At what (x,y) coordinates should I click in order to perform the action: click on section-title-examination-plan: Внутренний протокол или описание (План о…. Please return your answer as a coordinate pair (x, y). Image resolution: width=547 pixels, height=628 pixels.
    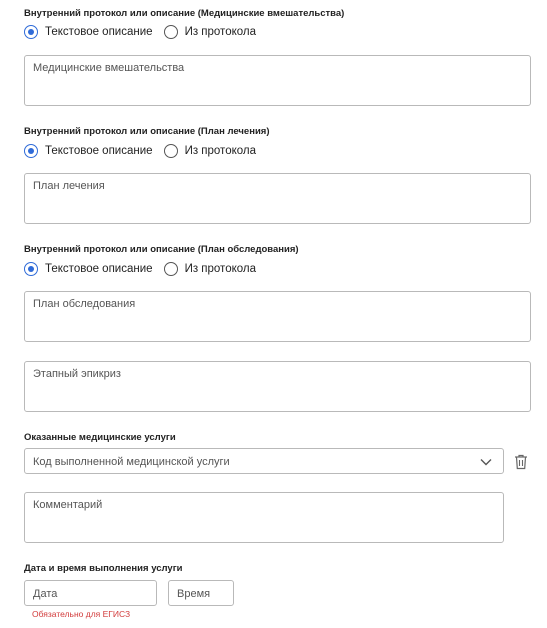
    Looking at the image, I should click on (161, 249).